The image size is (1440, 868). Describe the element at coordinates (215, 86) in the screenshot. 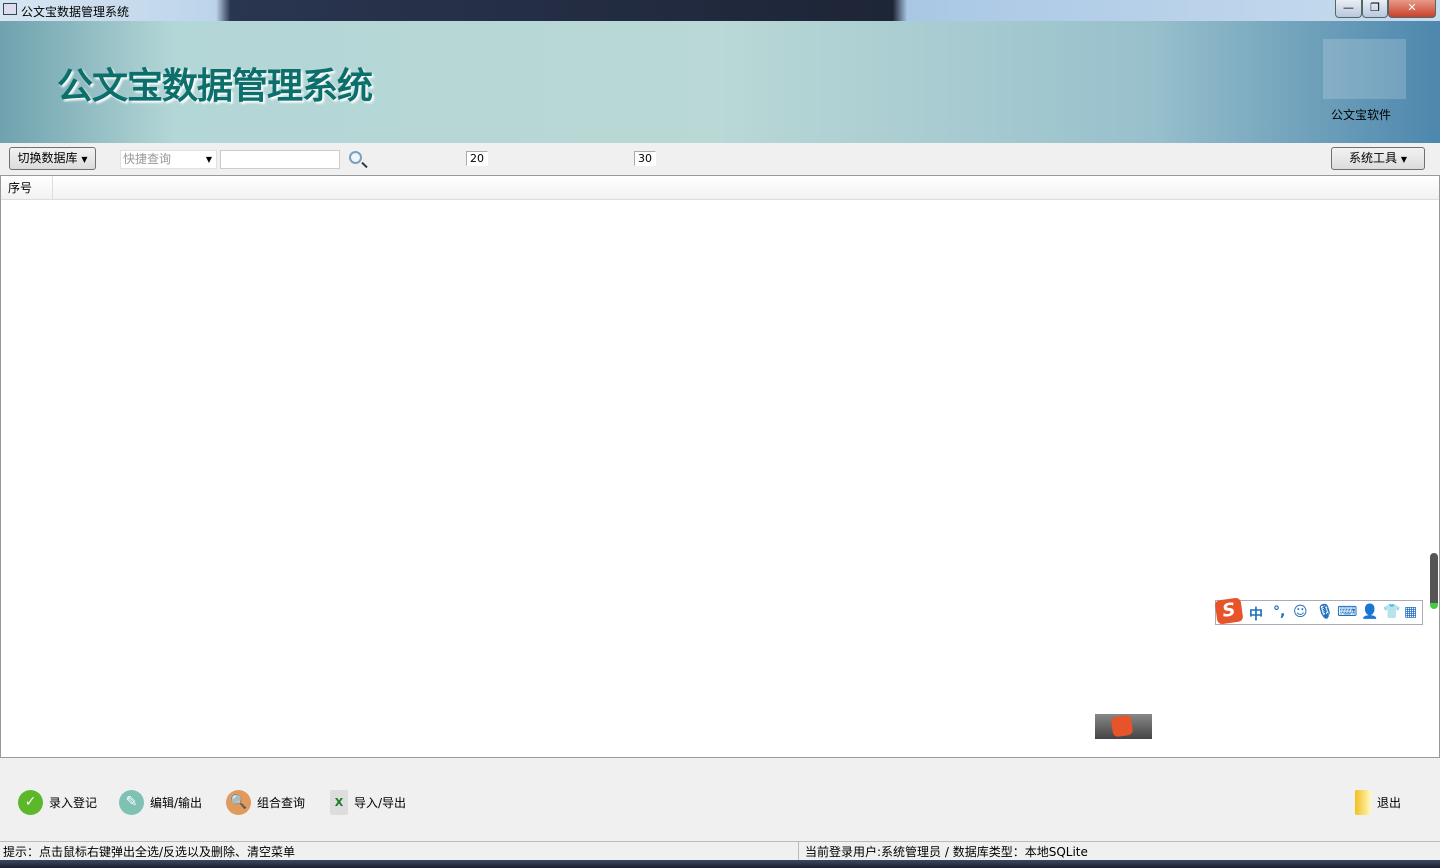

I see `app-title: 公文宝数据管理系统` at that location.